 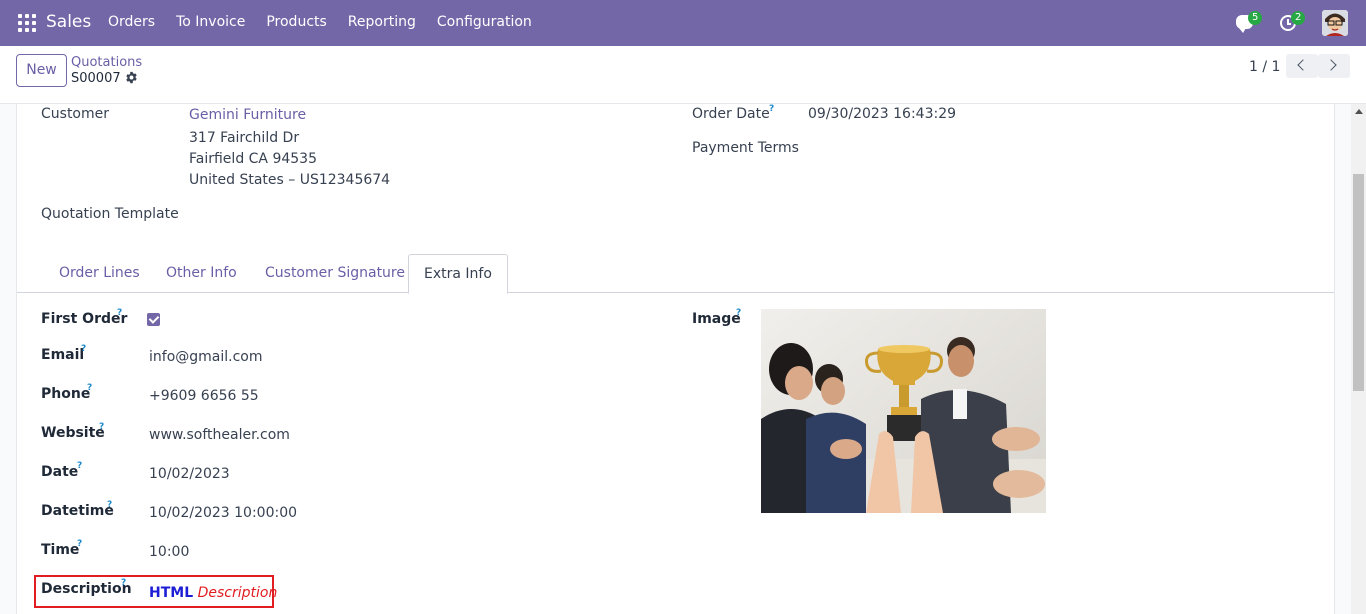 I want to click on order-date-label: Order Date, so click(x=731, y=114).